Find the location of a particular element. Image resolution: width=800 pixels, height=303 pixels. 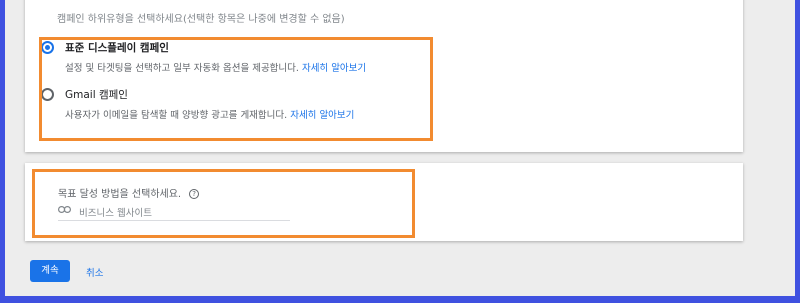

subtype-header: 캠페인 하위유형을 선택하세요(선택한 항목은 나중에 변경할 수 없음) is located at coordinates (201, 19).